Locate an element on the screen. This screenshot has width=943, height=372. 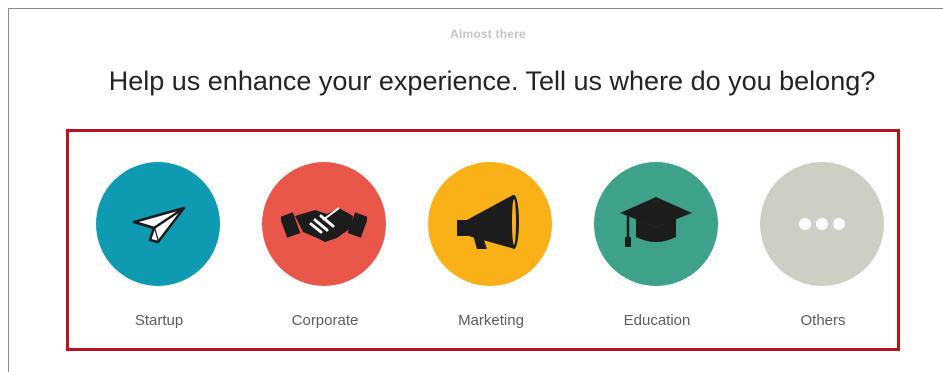
option-corporate: Corporate is located at coordinates (325, 247).